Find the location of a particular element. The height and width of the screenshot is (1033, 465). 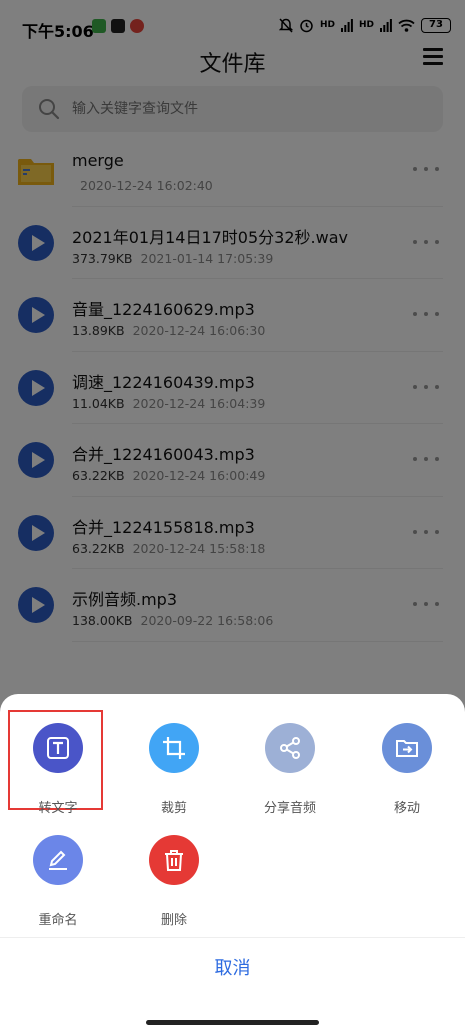

move-button: 移动 is located at coordinates (407, 763).